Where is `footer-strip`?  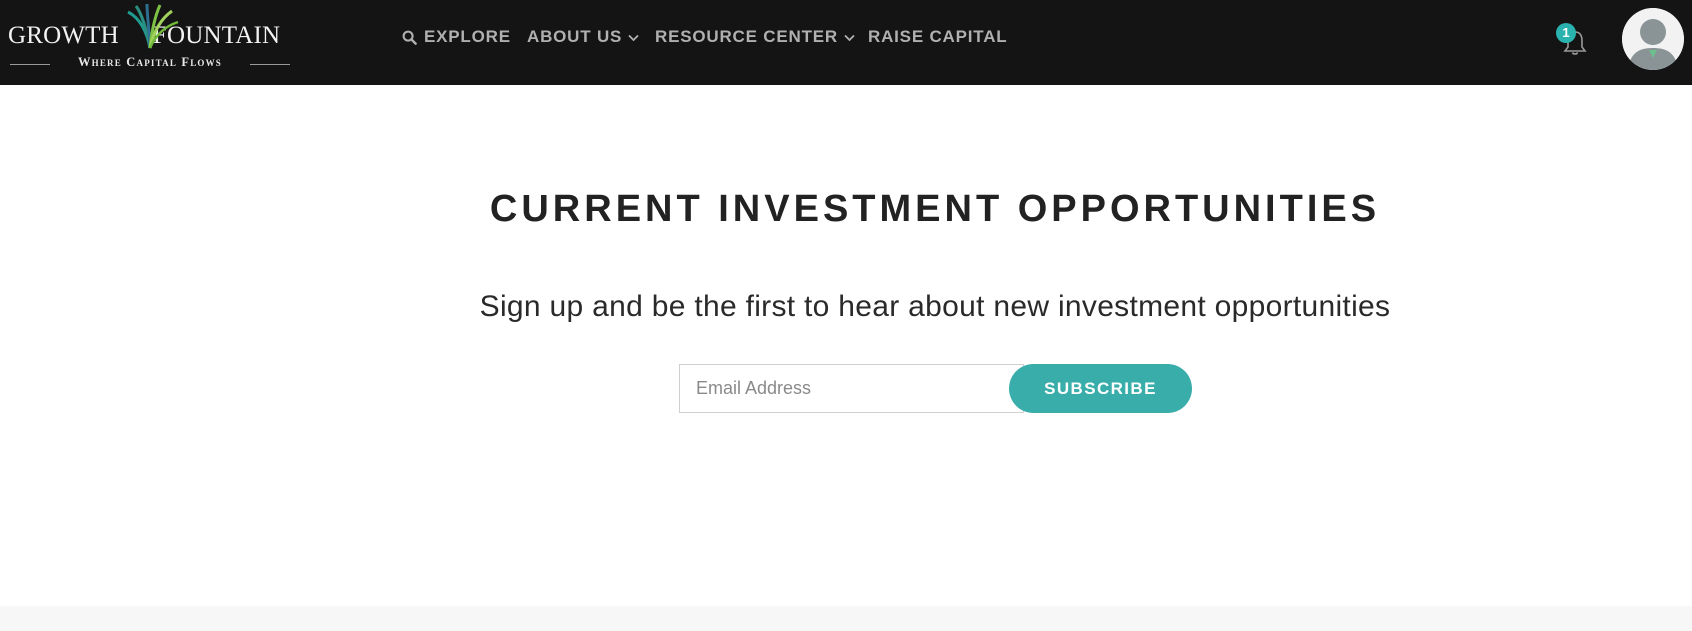 footer-strip is located at coordinates (846, 618).